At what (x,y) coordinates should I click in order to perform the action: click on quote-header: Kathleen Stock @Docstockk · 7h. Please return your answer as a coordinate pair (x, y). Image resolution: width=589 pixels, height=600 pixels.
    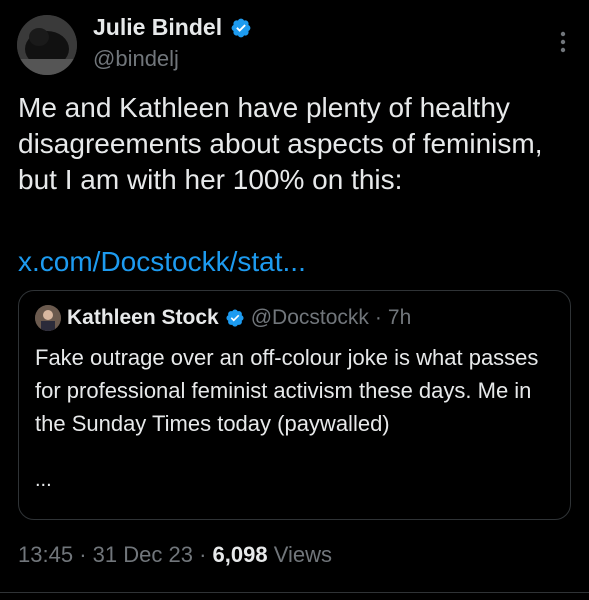
    Looking at the image, I should click on (223, 318).